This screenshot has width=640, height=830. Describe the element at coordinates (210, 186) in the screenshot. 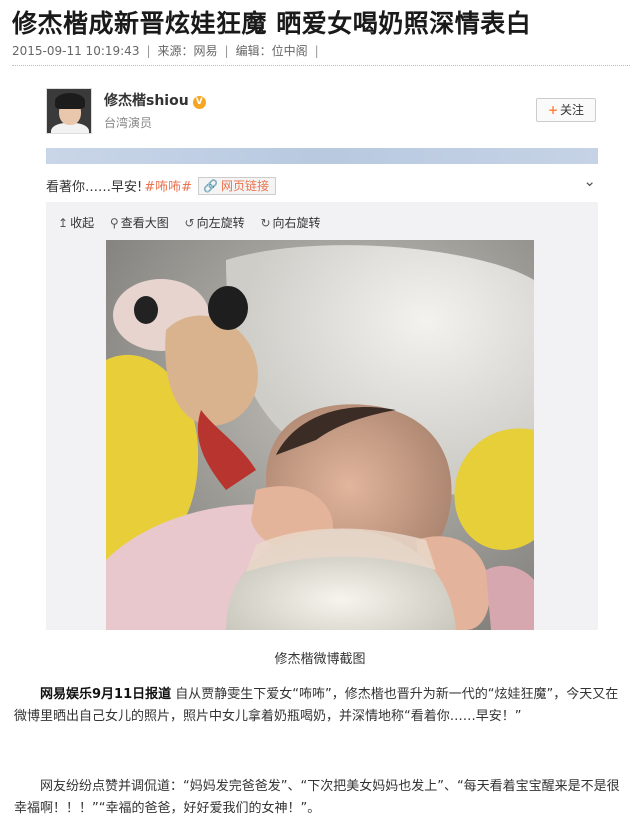

I see `link-icon: 🔗` at that location.